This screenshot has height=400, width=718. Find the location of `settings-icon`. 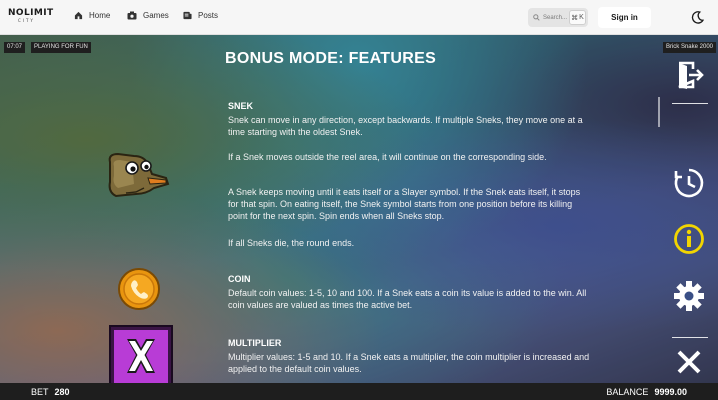

settings-icon is located at coordinates (689, 296).